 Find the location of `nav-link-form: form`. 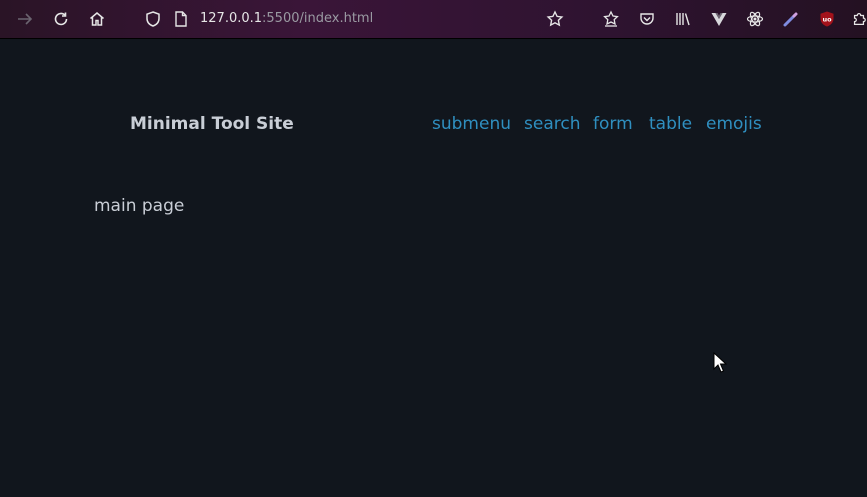

nav-link-form: form is located at coordinates (613, 124).